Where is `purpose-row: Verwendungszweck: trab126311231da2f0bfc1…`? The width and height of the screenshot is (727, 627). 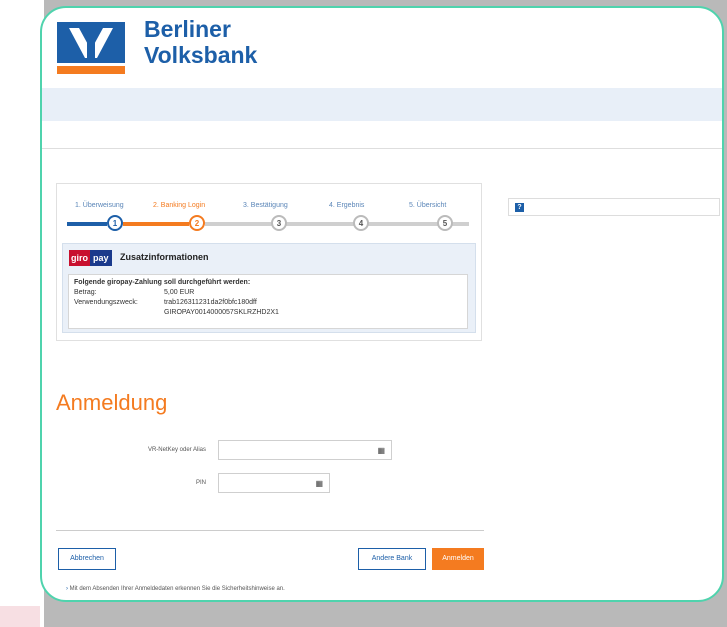 purpose-row: Verwendungszweck: trab126311231da2f0bfc1… is located at coordinates (268, 303).